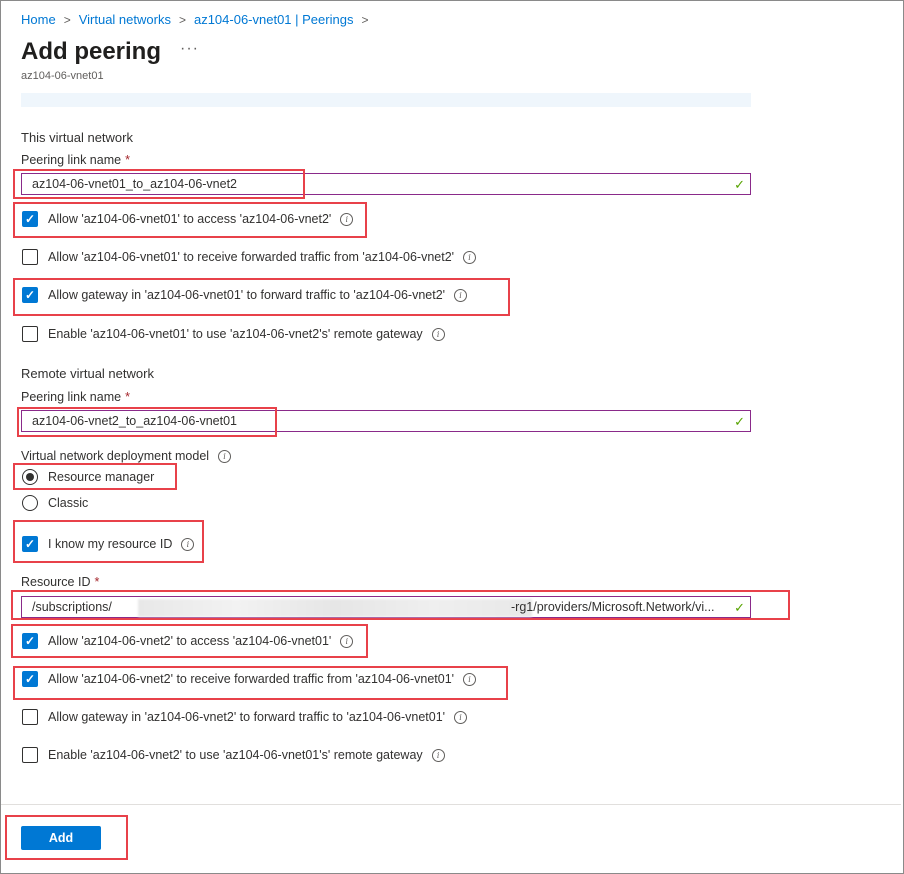 This screenshot has width=904, height=874. Describe the element at coordinates (451, 804) in the screenshot. I see `footer-divider` at that location.